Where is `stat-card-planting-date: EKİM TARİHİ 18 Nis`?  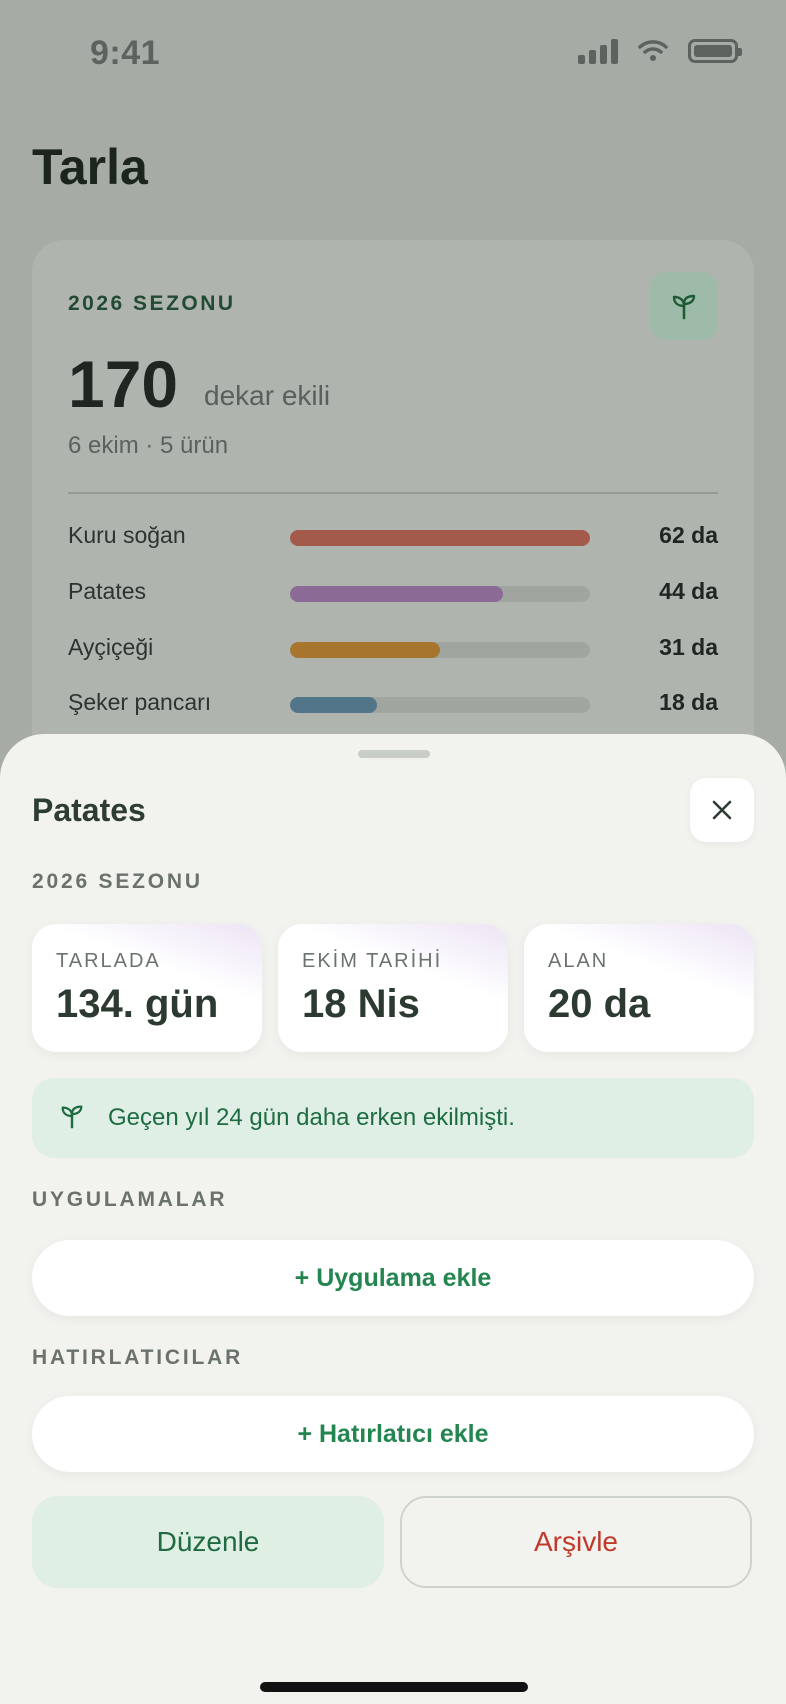
stat-card-planting-date: EKİM TARİHİ 18 Nis is located at coordinates (393, 988).